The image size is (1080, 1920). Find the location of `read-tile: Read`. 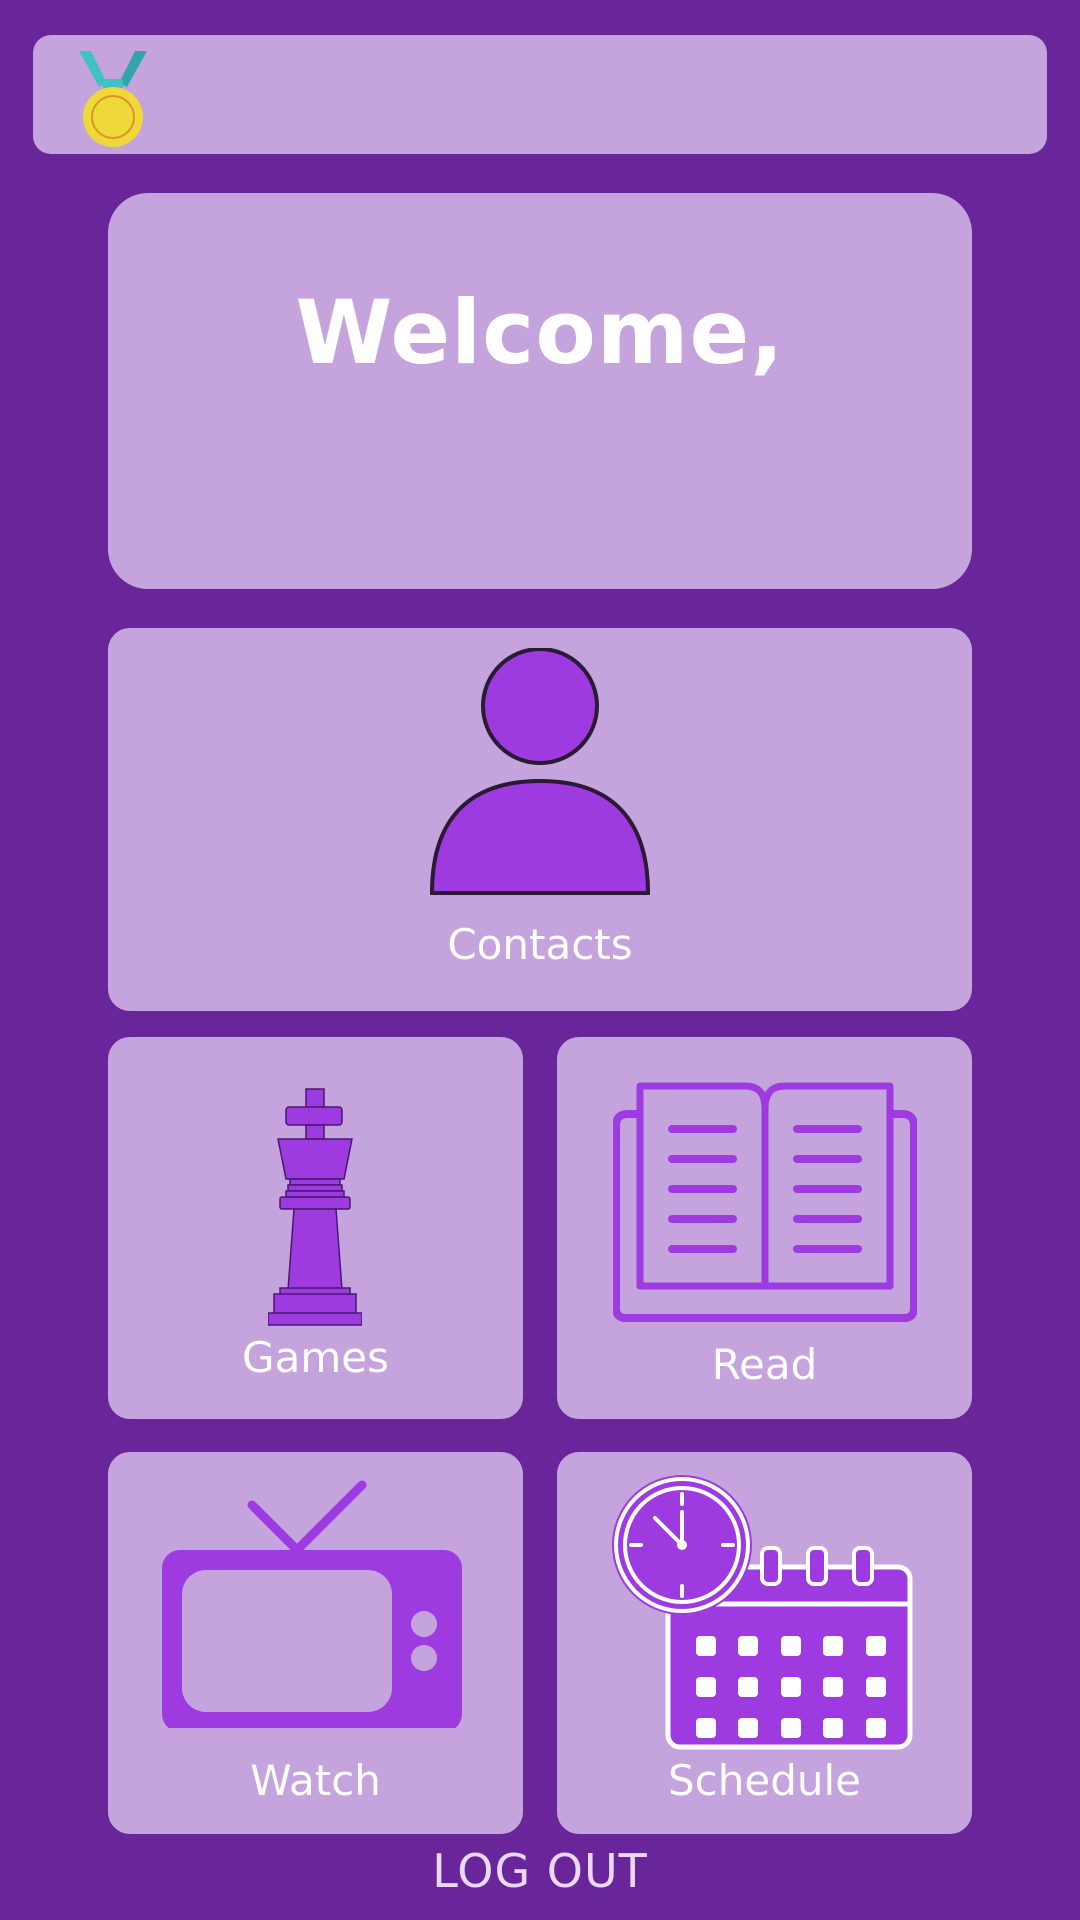

read-tile: Read is located at coordinates (764, 1228).